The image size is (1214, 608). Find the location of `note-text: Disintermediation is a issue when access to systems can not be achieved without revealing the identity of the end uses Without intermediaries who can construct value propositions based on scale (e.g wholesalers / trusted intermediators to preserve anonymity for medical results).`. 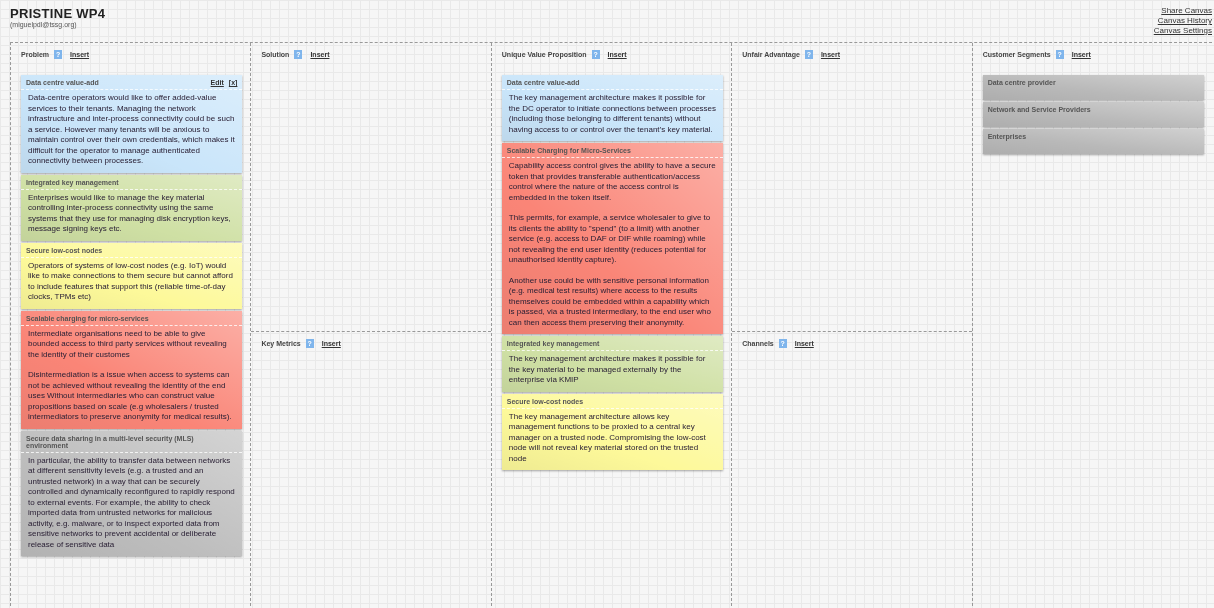

note-text: Disintermediation is a issue when access to systems can not be achieved without revealing the identity of the end uses Without intermediaries who can construct value propositions based on scale (e.g wholesalers / trusted intermediators to preserve anonymity for medical results). is located at coordinates (130, 396).